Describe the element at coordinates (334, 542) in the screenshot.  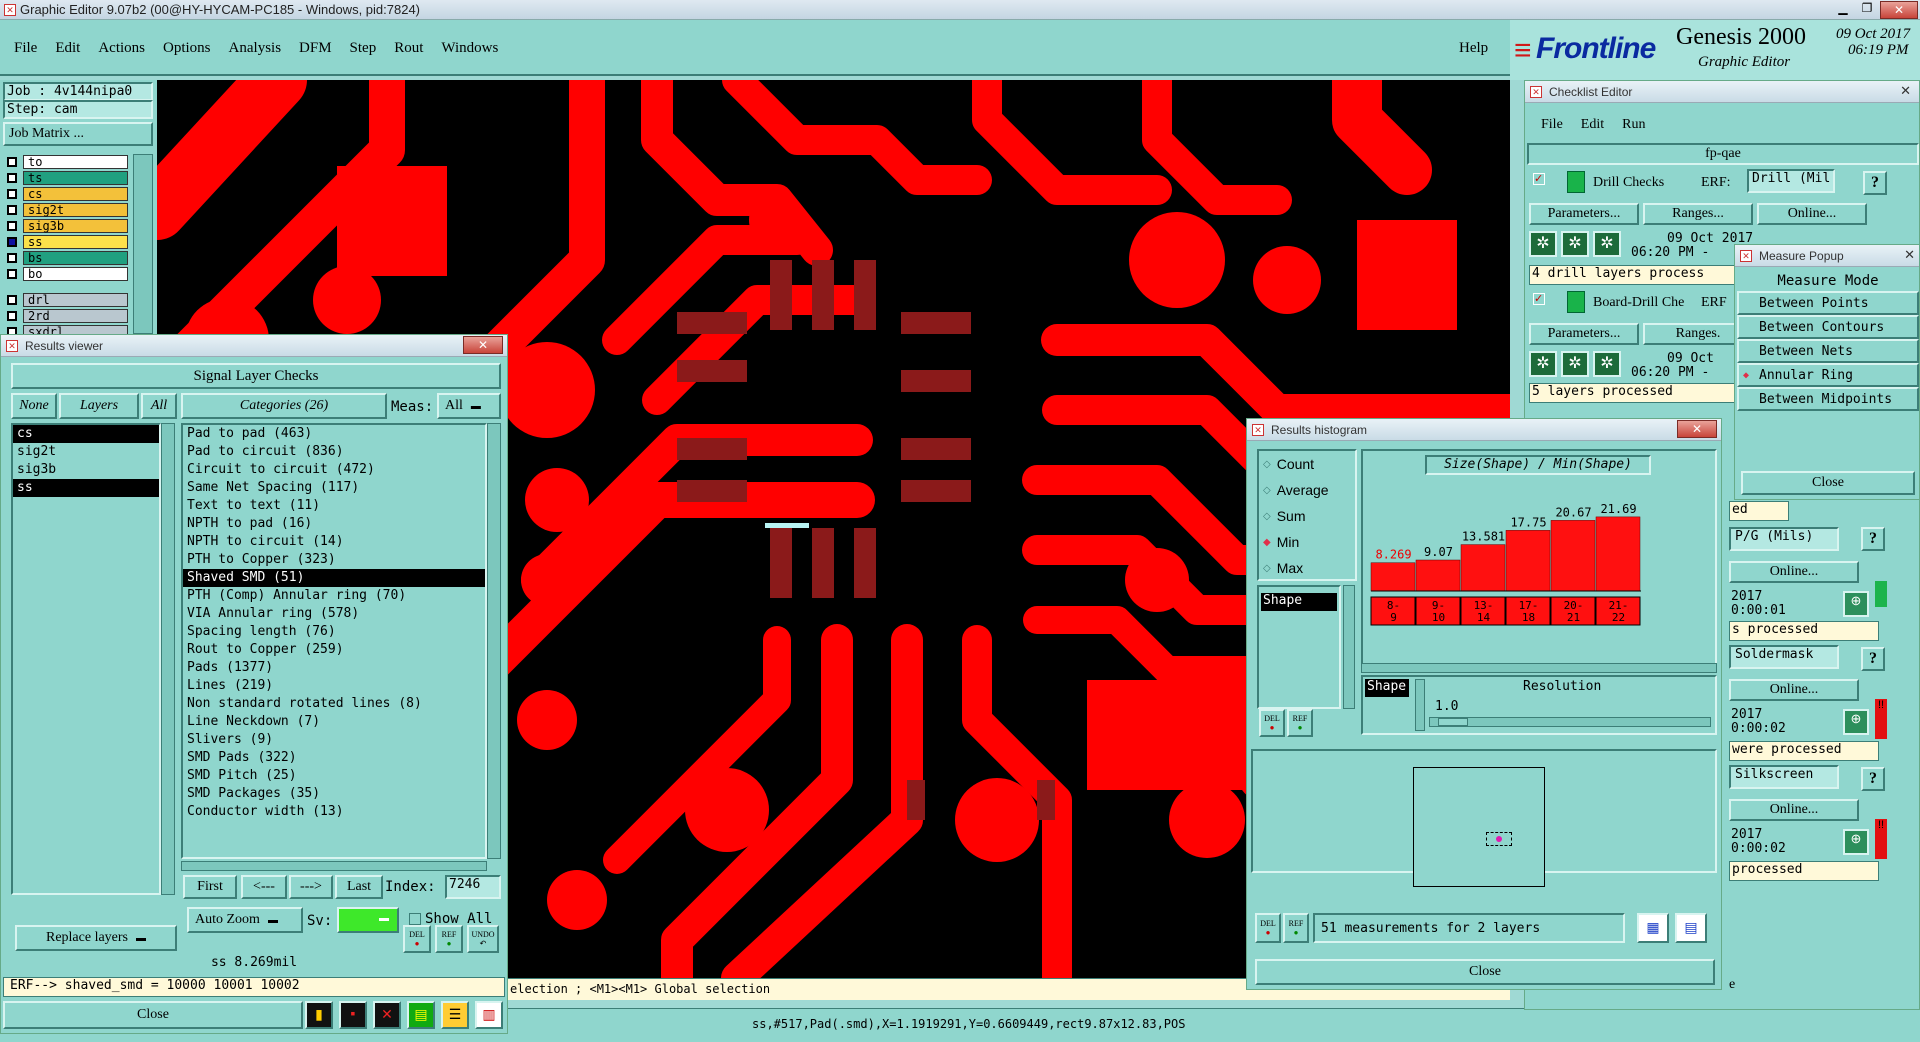
I see `category-item: NPTH to circuit (14)` at that location.